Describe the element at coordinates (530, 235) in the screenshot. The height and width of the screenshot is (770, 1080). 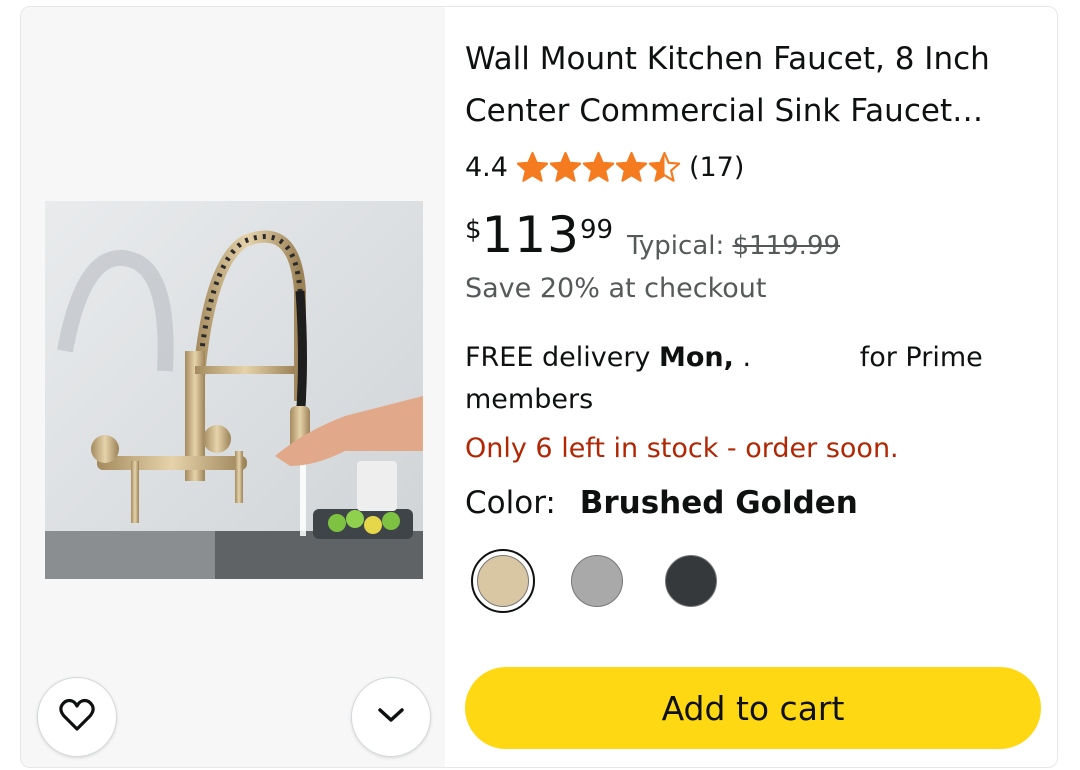
I see `price-whole: 113` at that location.